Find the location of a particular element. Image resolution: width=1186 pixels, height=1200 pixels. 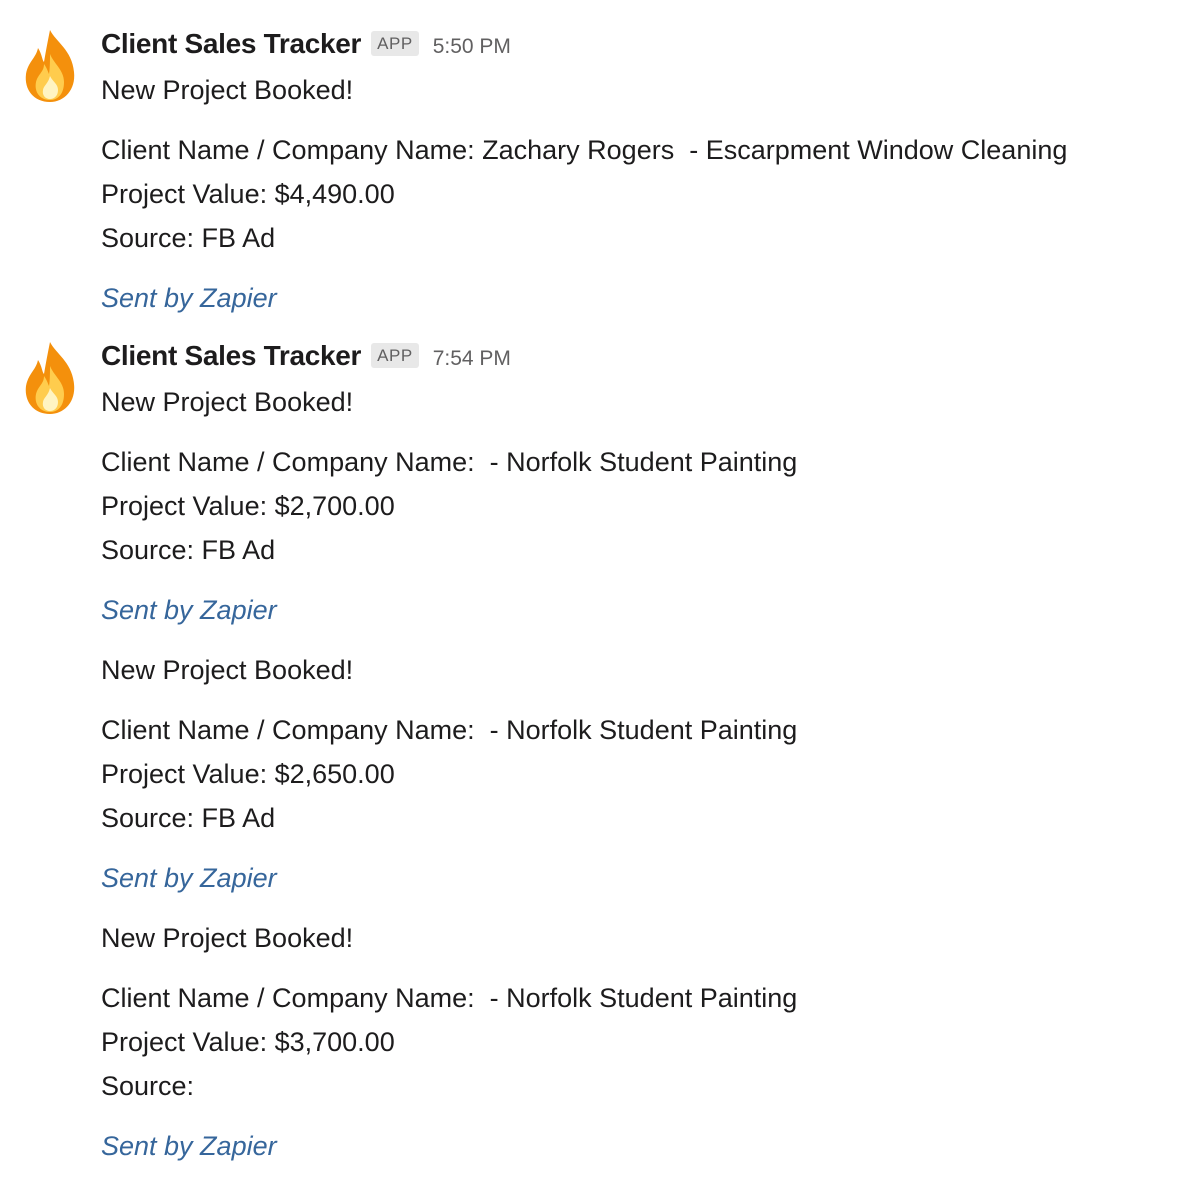

message-header: Client Sales Tracker APP 7:54 PM is located at coordinates (306, 356).